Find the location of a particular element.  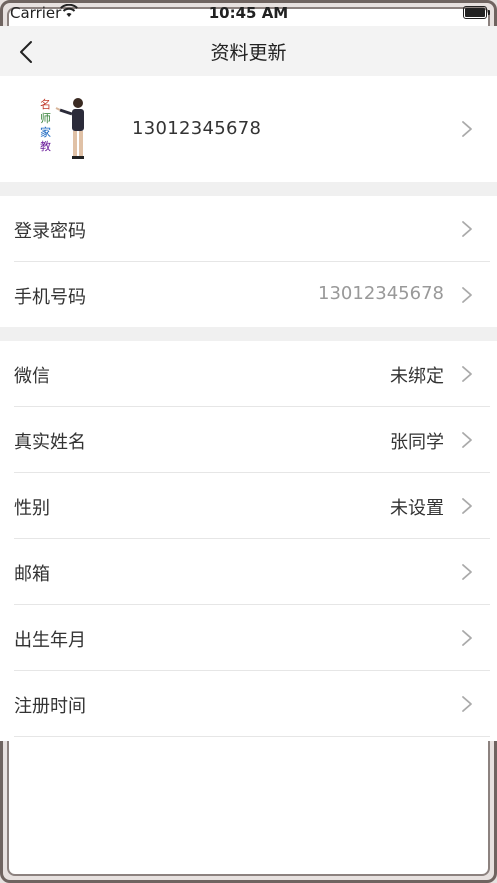

row-value: 13012345678 is located at coordinates (381, 293).